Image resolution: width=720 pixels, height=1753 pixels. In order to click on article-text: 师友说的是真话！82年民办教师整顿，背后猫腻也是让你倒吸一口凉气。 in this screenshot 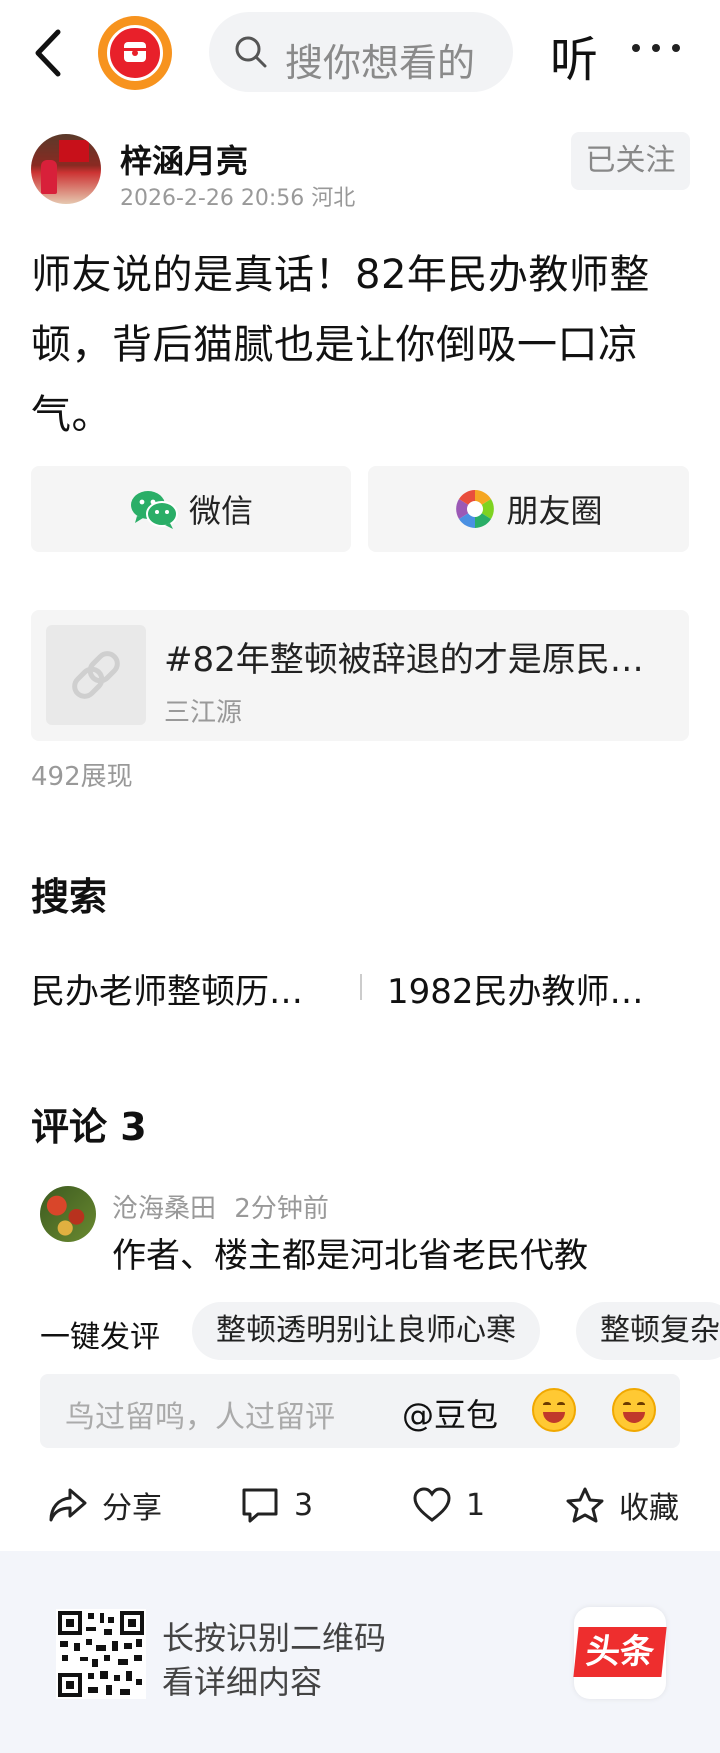, I will do `click(340, 345)`.